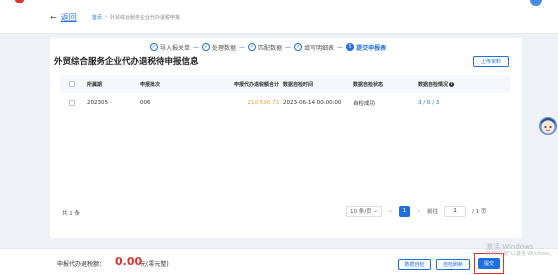  Describe the element at coordinates (428, 102) in the screenshot. I see `cell-result-link: 3 / 0 / 3` at that location.